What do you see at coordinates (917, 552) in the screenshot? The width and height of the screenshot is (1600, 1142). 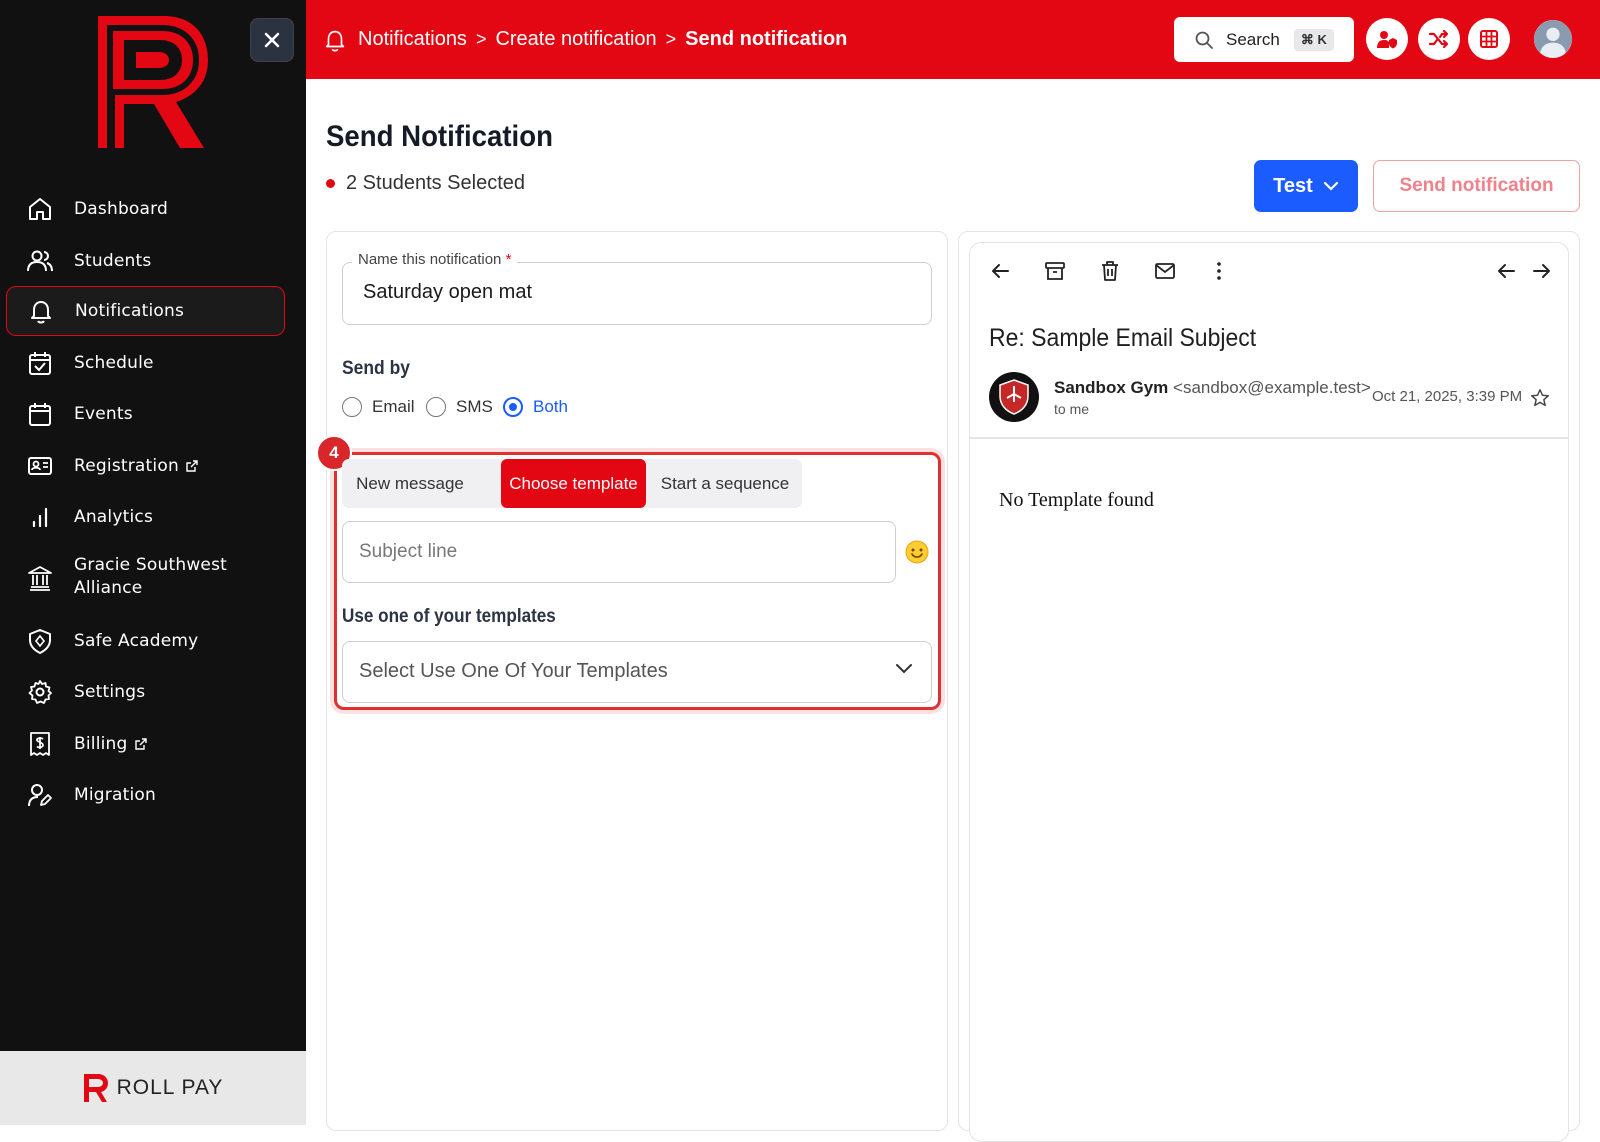 I see `emoji-icon` at bounding box center [917, 552].